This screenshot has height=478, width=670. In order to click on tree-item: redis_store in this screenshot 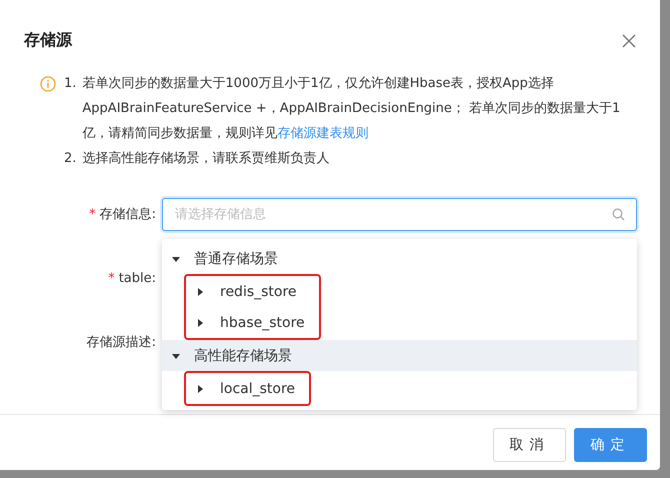, I will do `click(249, 291)`.